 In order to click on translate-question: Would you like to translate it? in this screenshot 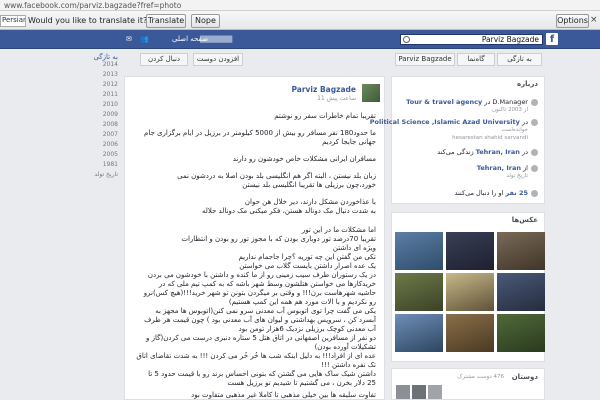, I will do `click(88, 20)`.